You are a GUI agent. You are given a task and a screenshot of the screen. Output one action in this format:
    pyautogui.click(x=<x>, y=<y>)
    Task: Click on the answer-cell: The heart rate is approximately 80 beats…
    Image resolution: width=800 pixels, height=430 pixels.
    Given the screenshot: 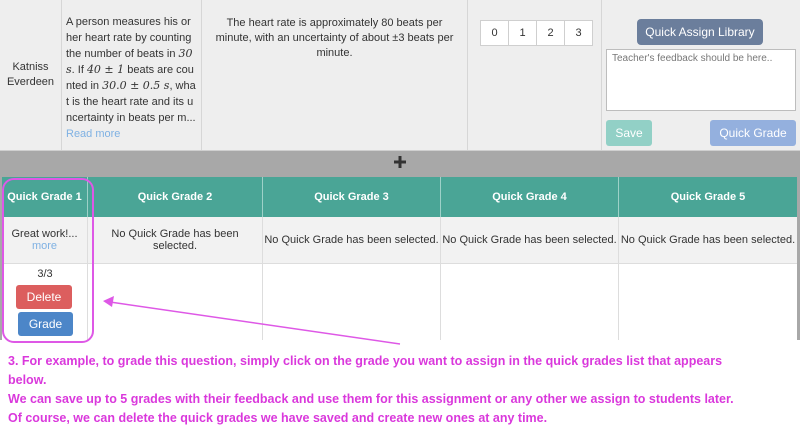 What is the action you would take?
    pyautogui.click(x=335, y=75)
    